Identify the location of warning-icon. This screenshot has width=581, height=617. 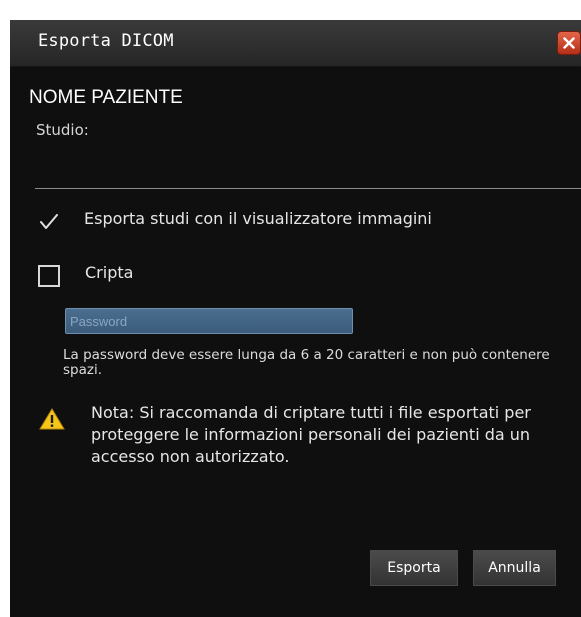
(52, 419).